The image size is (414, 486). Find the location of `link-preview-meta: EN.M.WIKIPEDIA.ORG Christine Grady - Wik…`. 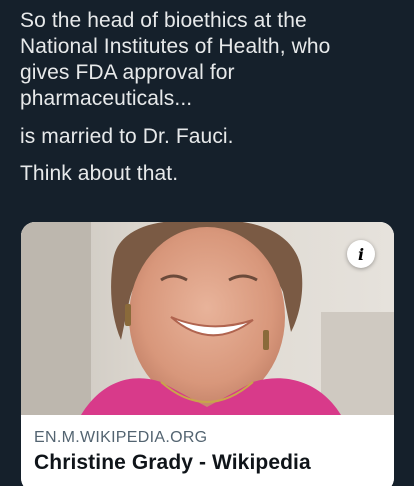

link-preview-meta: EN.M.WIKIPEDIA.ORG Christine Grady - Wik… is located at coordinates (207, 450).